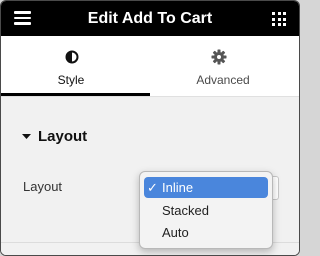 This screenshot has height=256, width=320. I want to click on layout-field-label: Layout, so click(43, 186).